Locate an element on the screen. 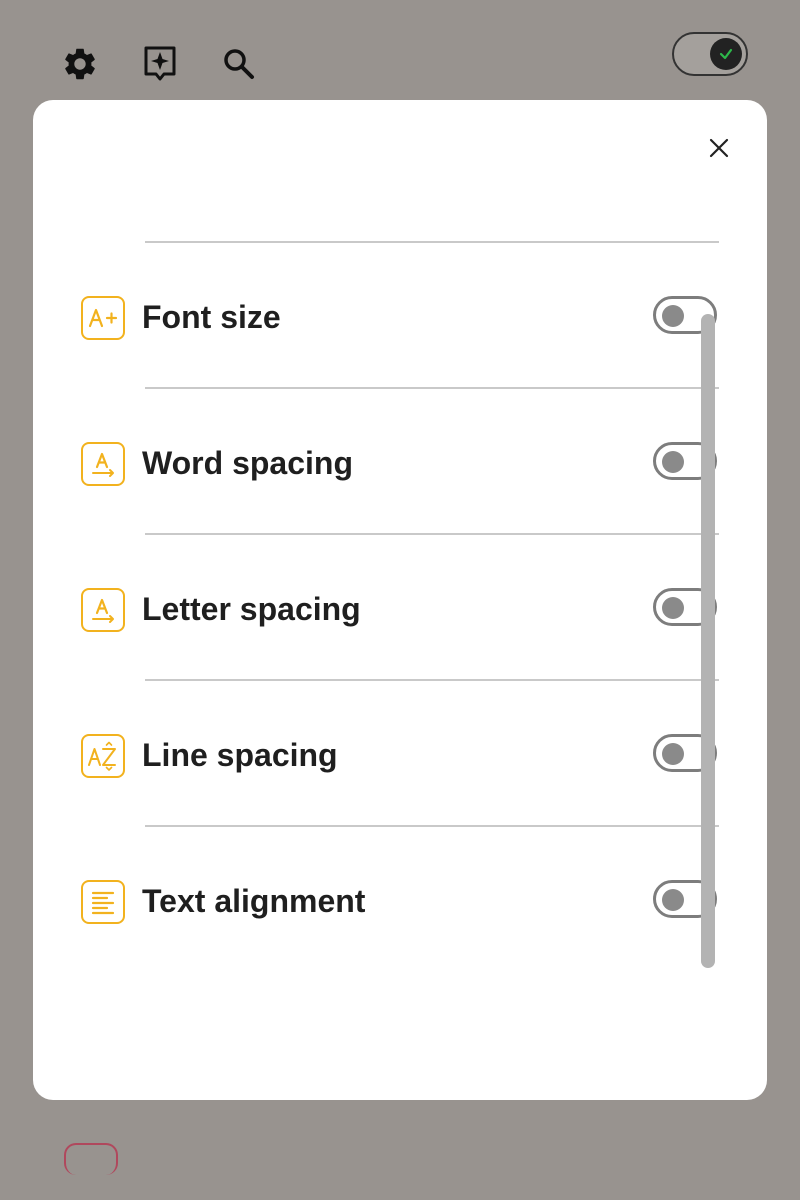 The width and height of the screenshot is (800, 1200). search-button is located at coordinates (239, 64).